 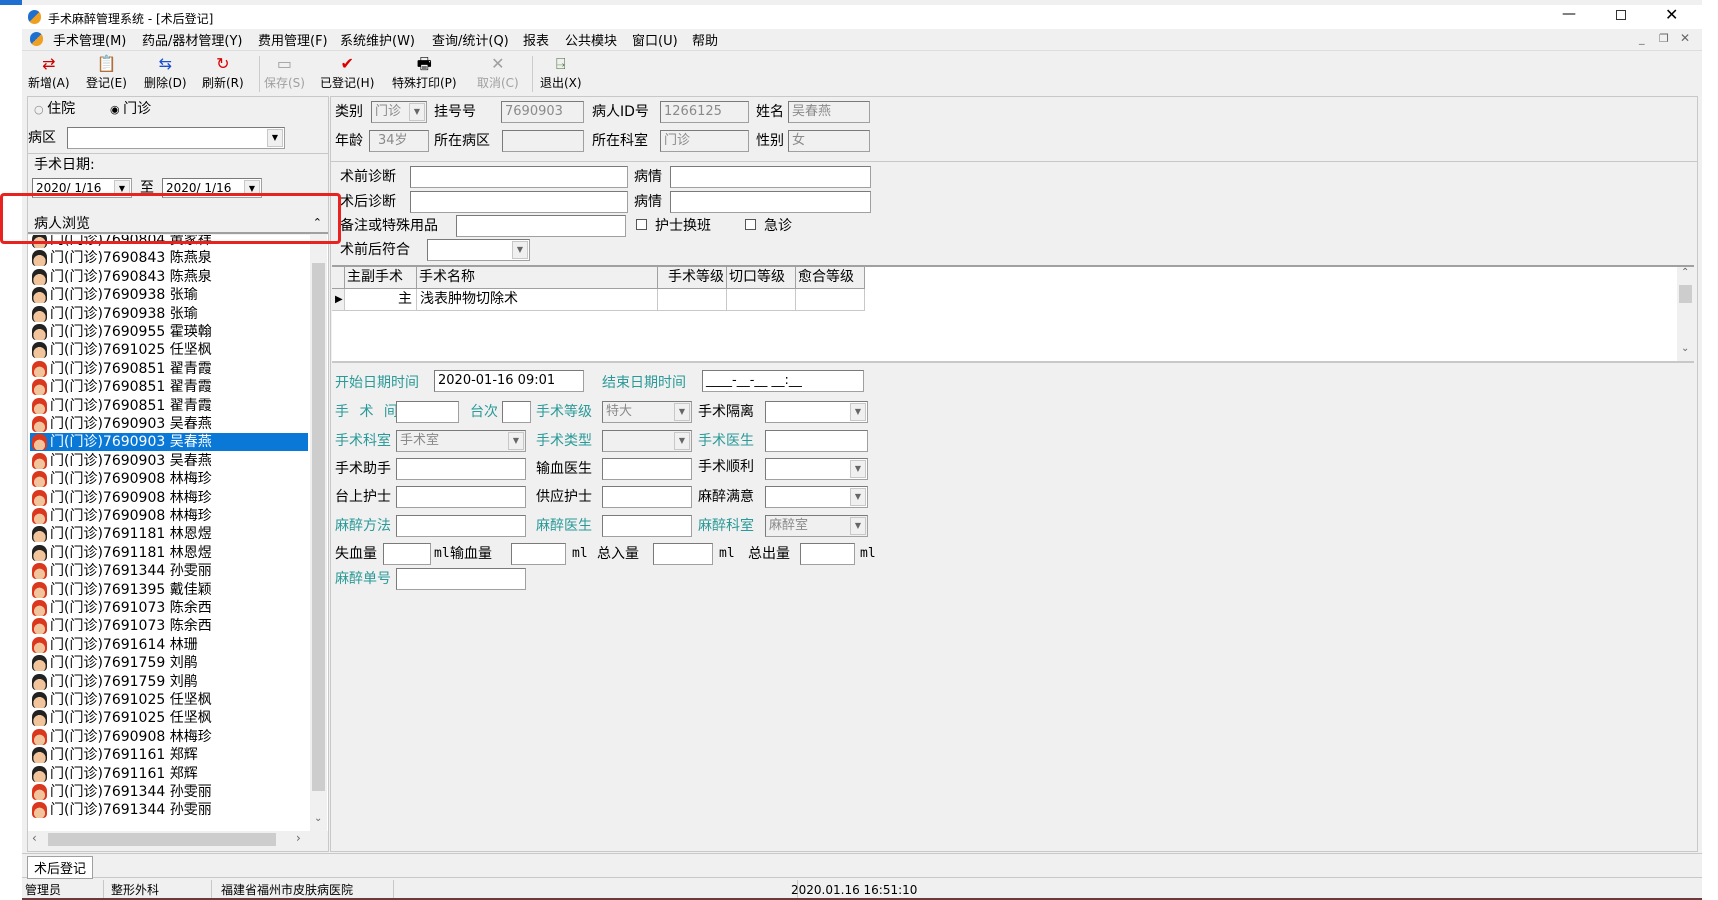 I want to click on special-print-button: 🖶 特殊打印(P), so click(x=424, y=74).